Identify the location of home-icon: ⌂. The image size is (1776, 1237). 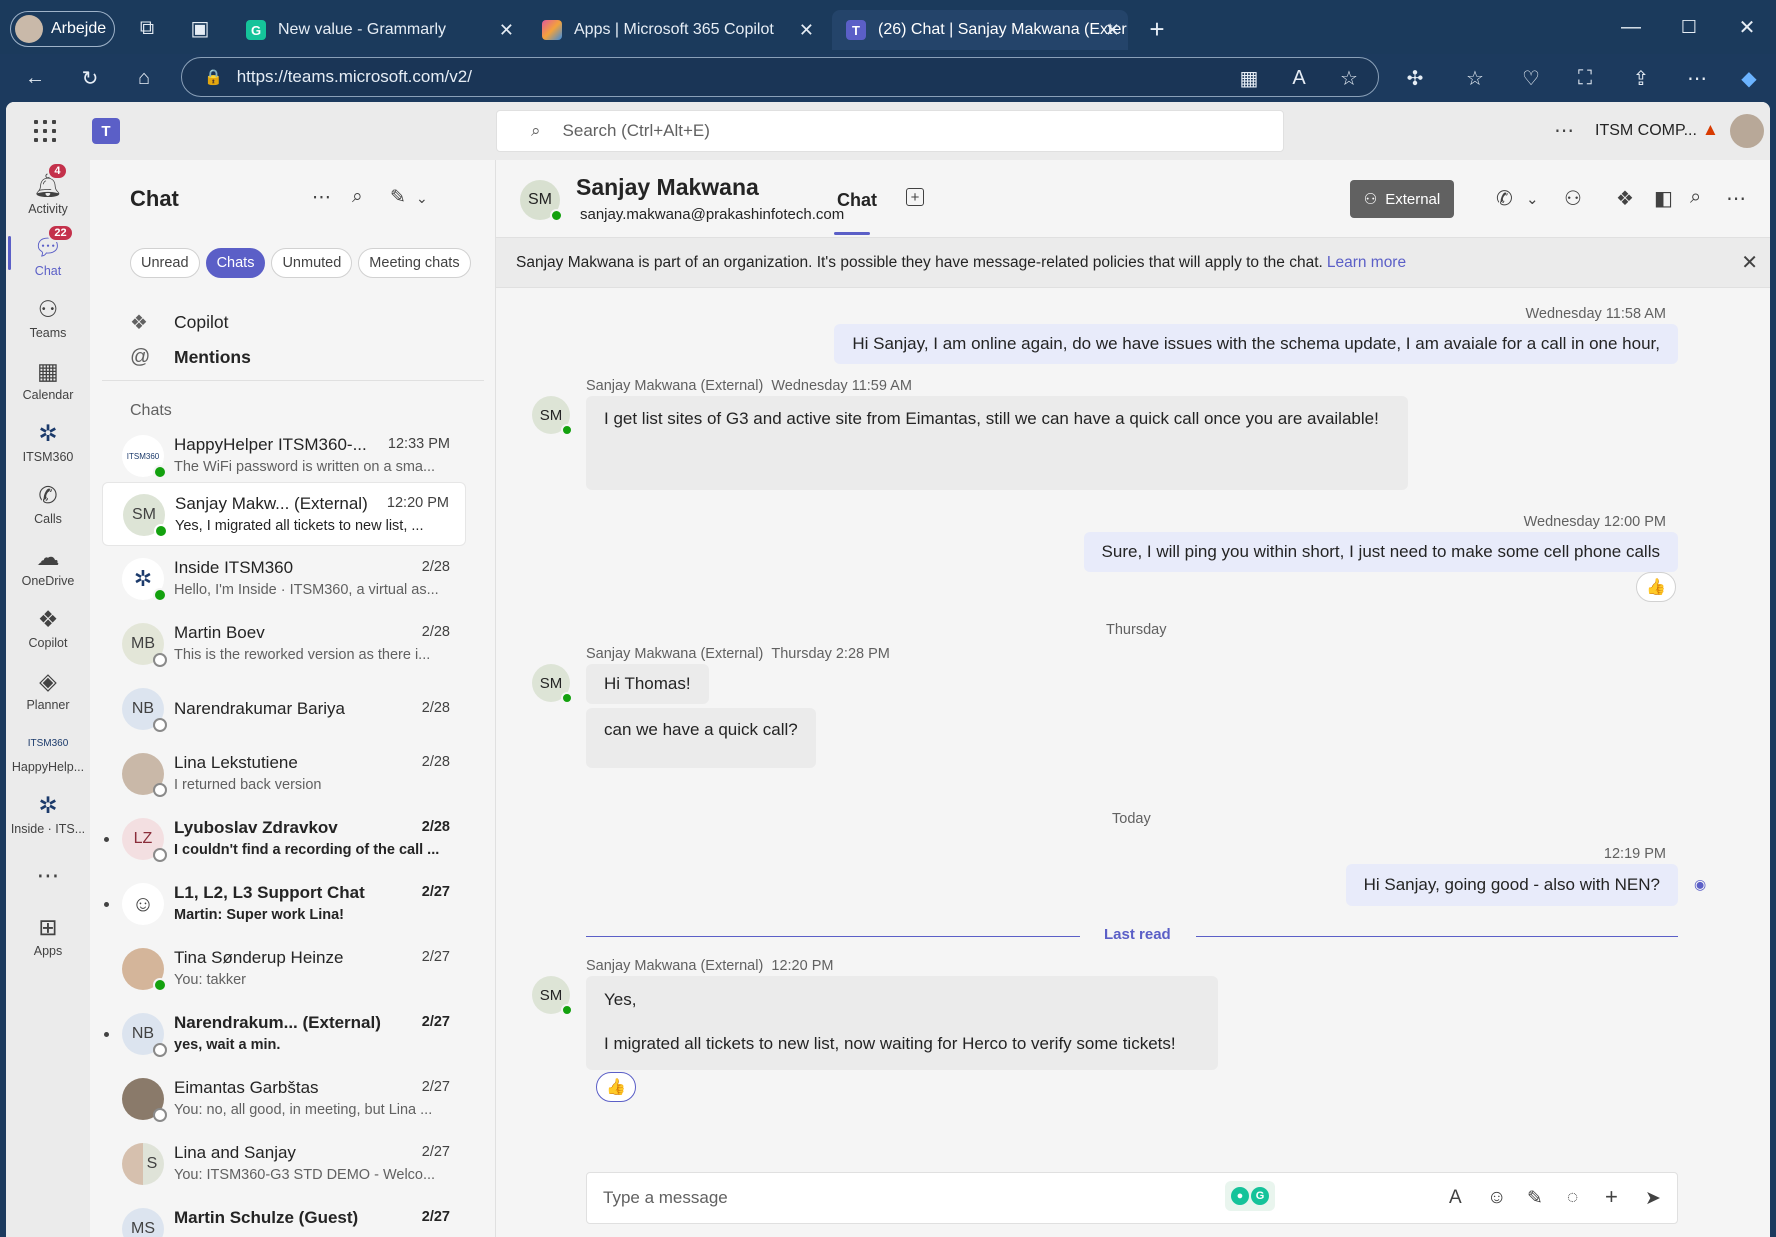
(144, 78).